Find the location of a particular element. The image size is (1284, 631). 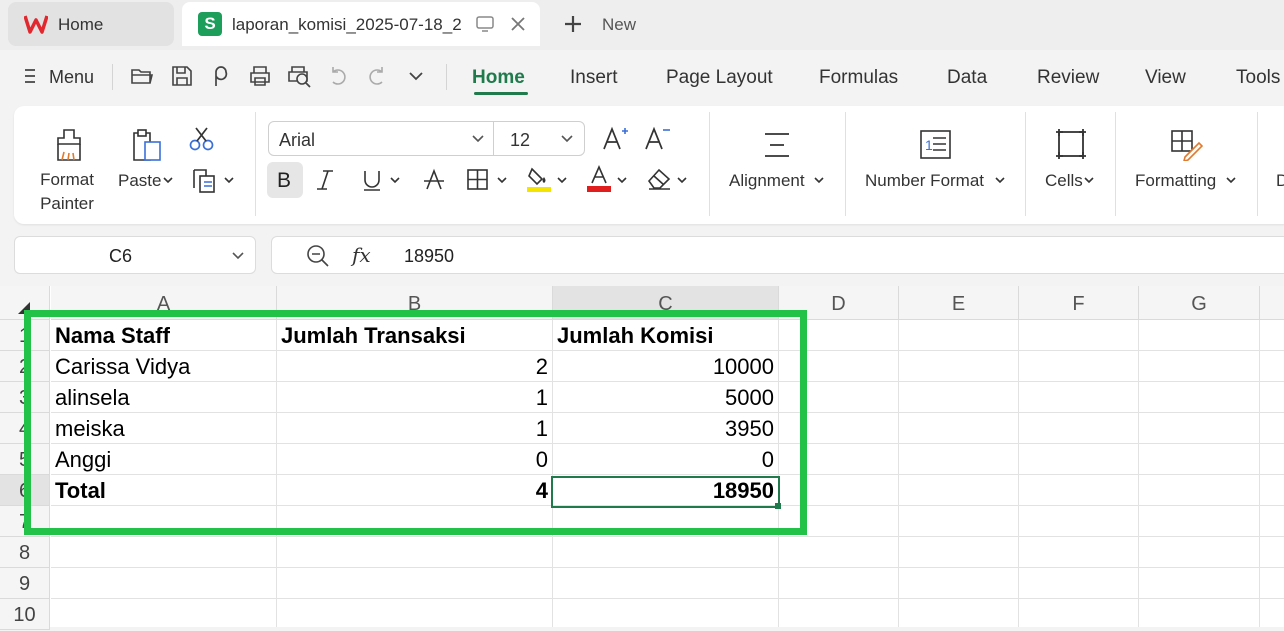

column-header-b: B is located at coordinates (415, 303).